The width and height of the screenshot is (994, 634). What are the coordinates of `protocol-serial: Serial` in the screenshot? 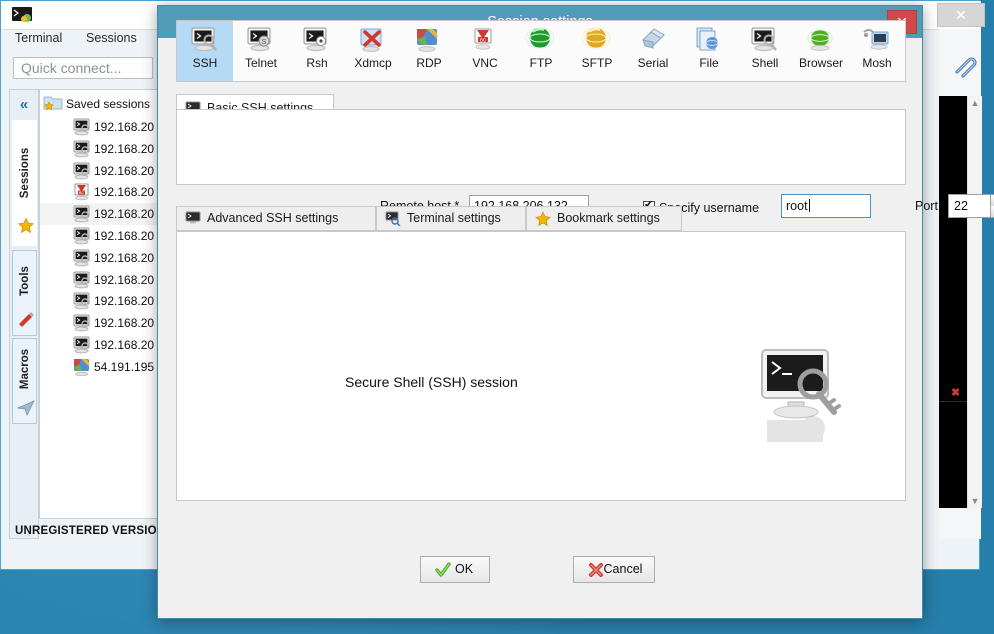 It's located at (653, 51).